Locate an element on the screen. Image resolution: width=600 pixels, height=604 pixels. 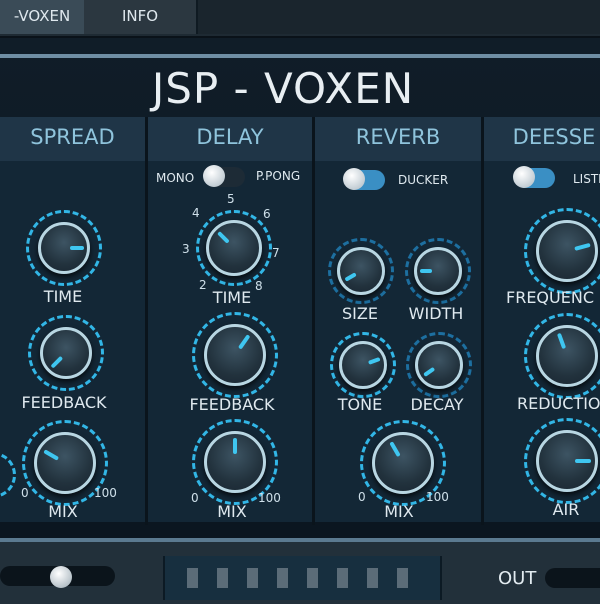
delay-mode-toggle is located at coordinates (224, 176).